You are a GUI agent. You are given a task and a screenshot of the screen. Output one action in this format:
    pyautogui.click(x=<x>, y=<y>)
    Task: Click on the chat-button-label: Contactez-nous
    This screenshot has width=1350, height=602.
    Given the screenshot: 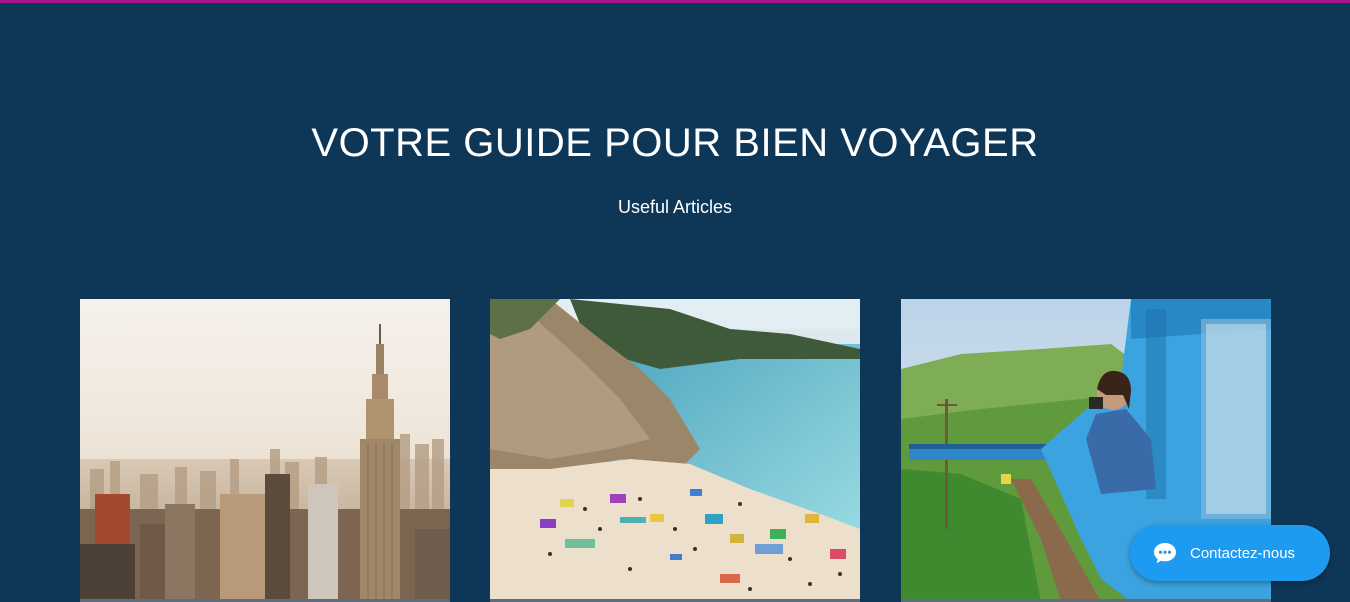 What is the action you would take?
    pyautogui.click(x=1243, y=553)
    